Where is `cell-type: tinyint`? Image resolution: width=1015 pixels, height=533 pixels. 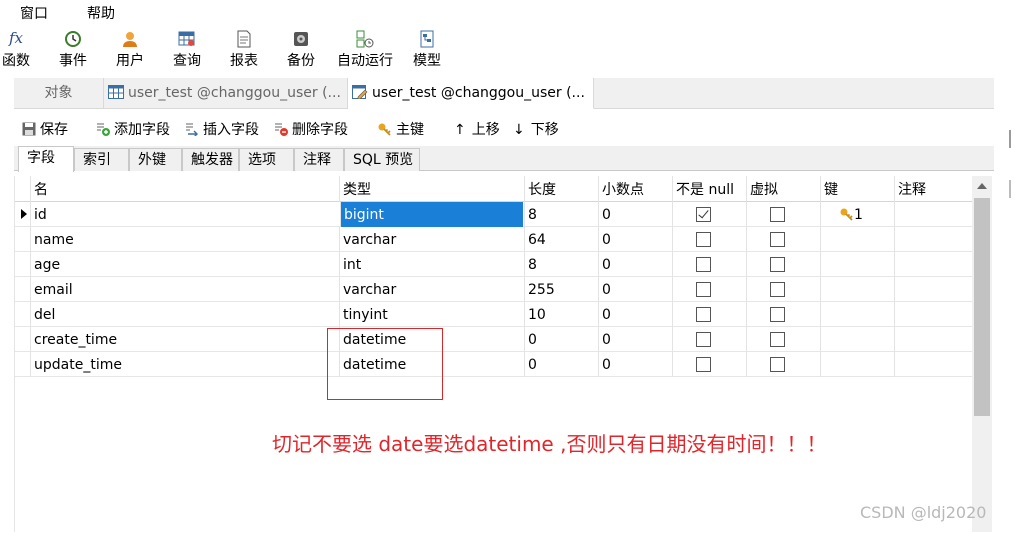 cell-type: tinyint is located at coordinates (431, 314).